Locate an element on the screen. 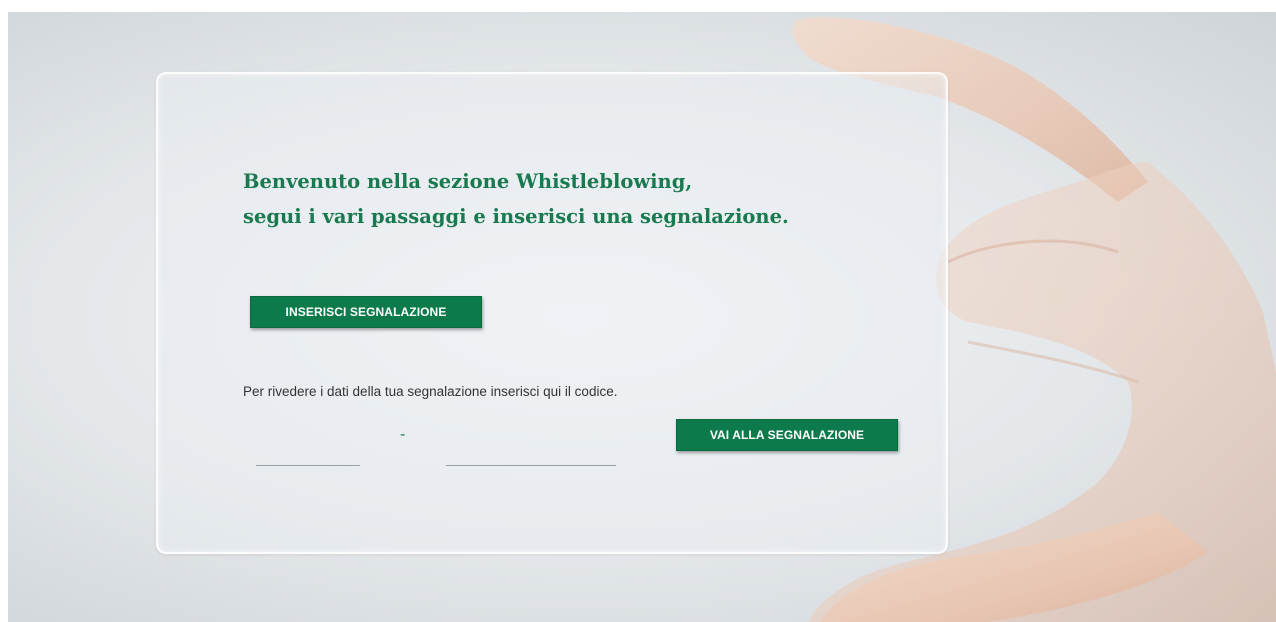 Image resolution: width=1276 pixels, height=622 pixels. code-part2-input is located at coordinates (531, 455).